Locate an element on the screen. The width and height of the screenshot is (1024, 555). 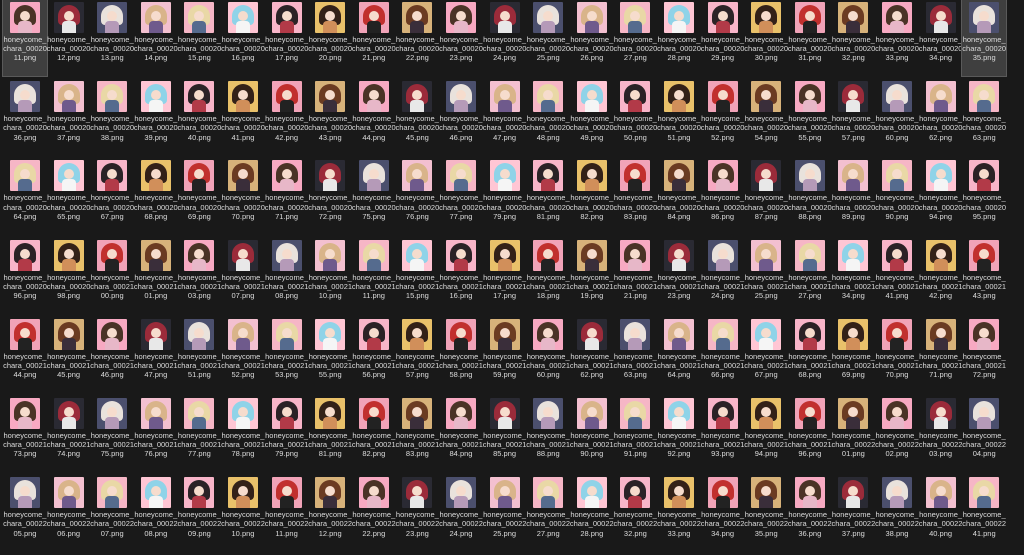
file-item: honeycome_chara_0002236.png is located at coordinates (810, 513).